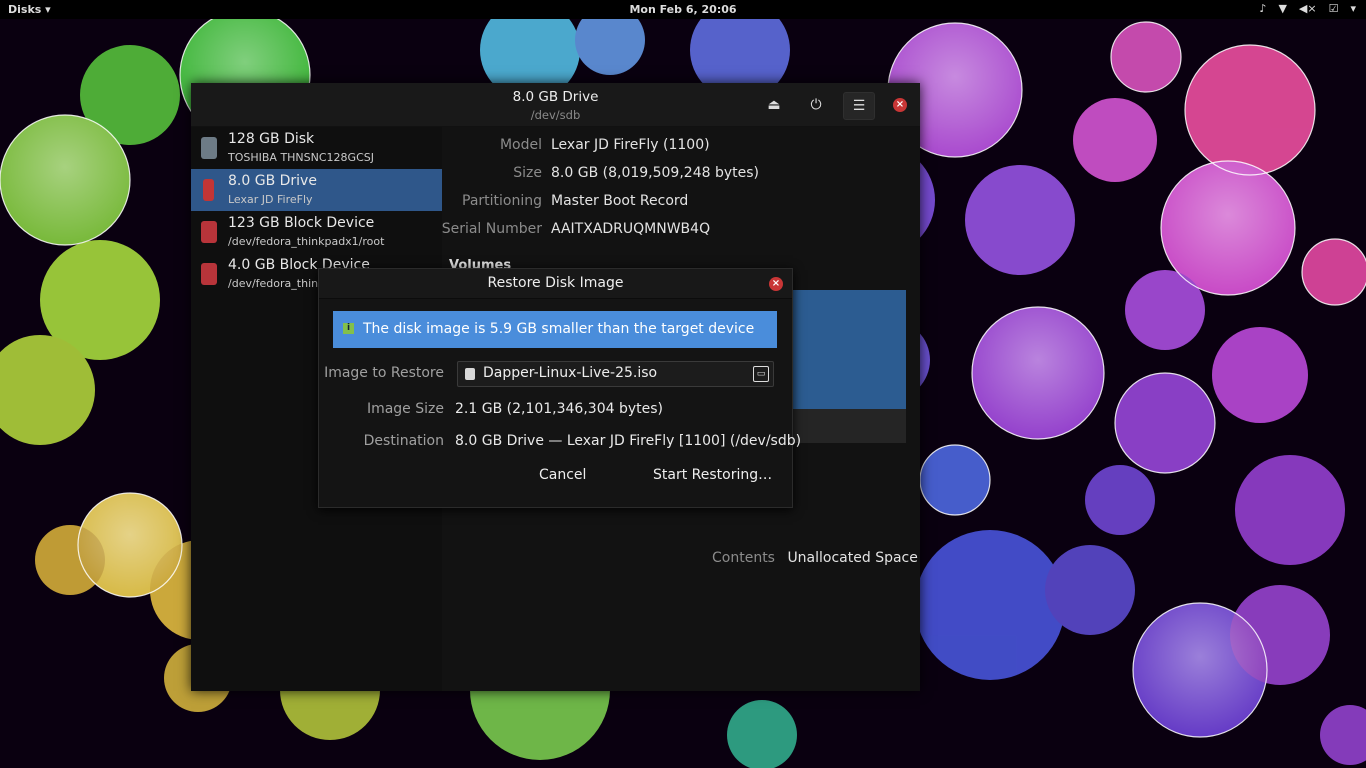 The width and height of the screenshot is (1366, 768). What do you see at coordinates (301, 223) in the screenshot?
I see `device-label: 123 GB Block Device` at bounding box center [301, 223].